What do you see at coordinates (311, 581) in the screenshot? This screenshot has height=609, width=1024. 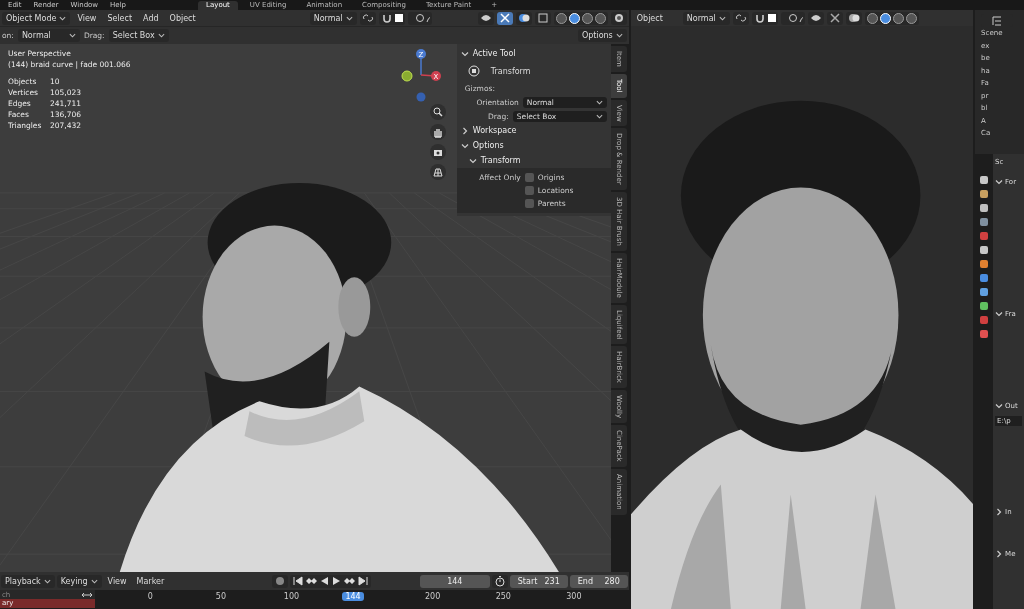 I see `previous-keyframe-icon` at bounding box center [311, 581].